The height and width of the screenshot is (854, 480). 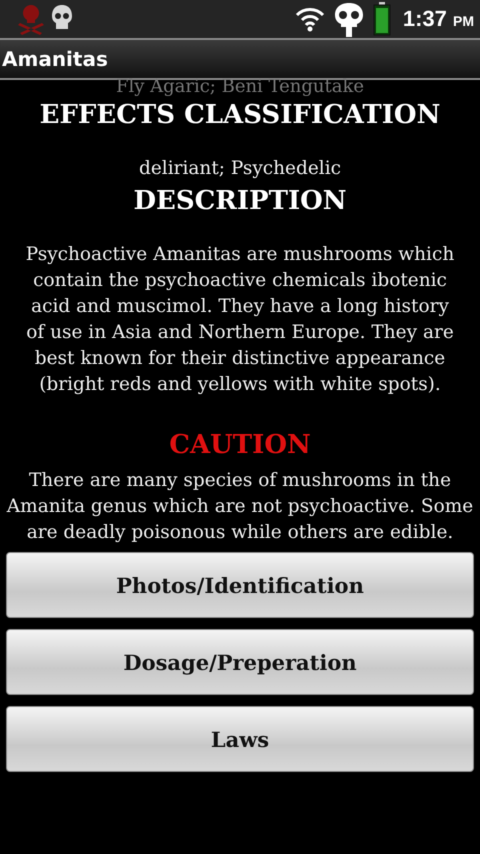 I want to click on battery-icon, so click(x=381, y=19).